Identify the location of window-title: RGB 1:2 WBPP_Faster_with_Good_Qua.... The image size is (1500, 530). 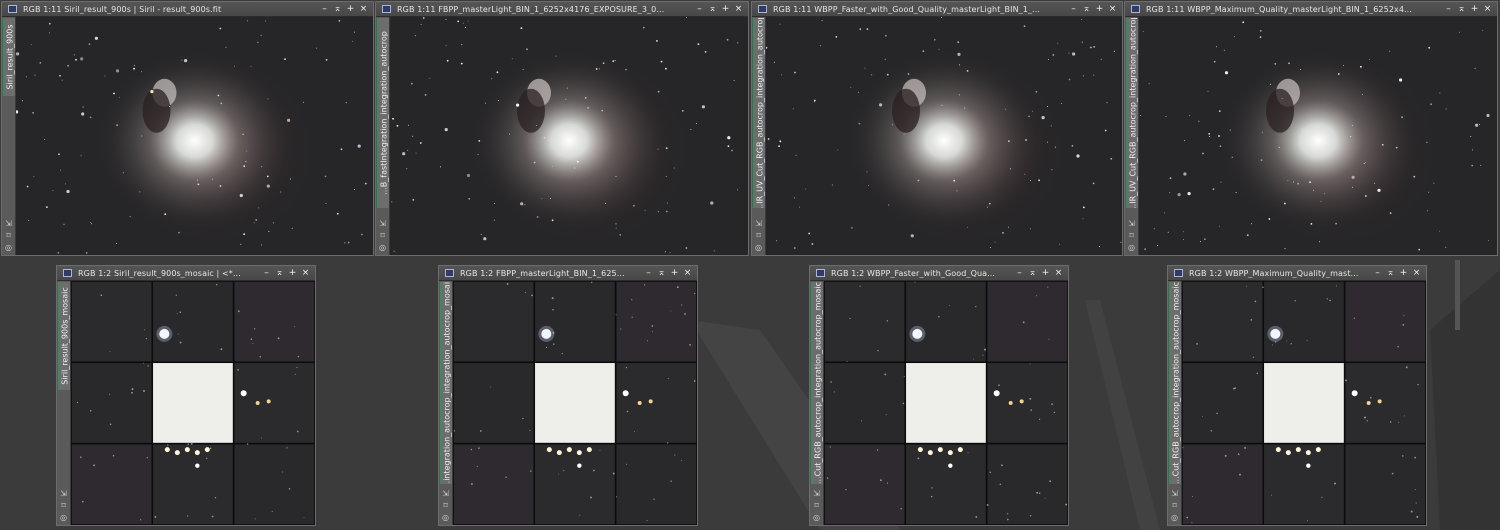
(913, 273).